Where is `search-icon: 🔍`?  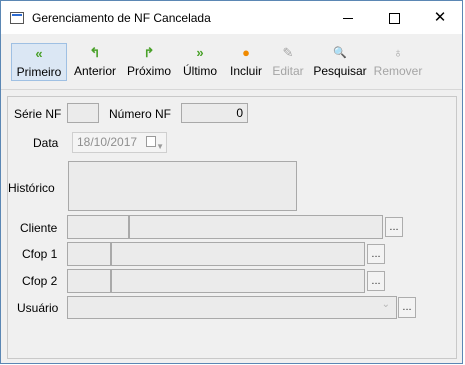 search-icon: 🔍 is located at coordinates (340, 53).